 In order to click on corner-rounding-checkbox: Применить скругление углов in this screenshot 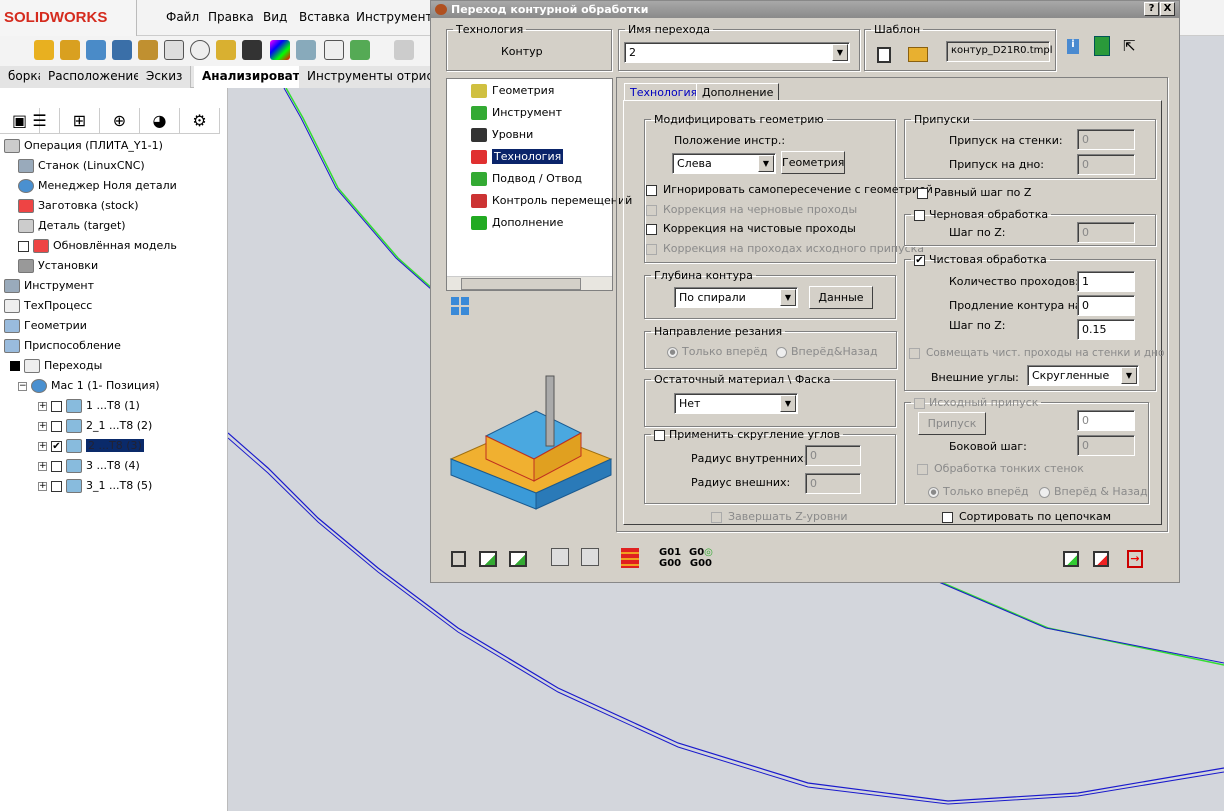, I will do `click(747, 434)`.